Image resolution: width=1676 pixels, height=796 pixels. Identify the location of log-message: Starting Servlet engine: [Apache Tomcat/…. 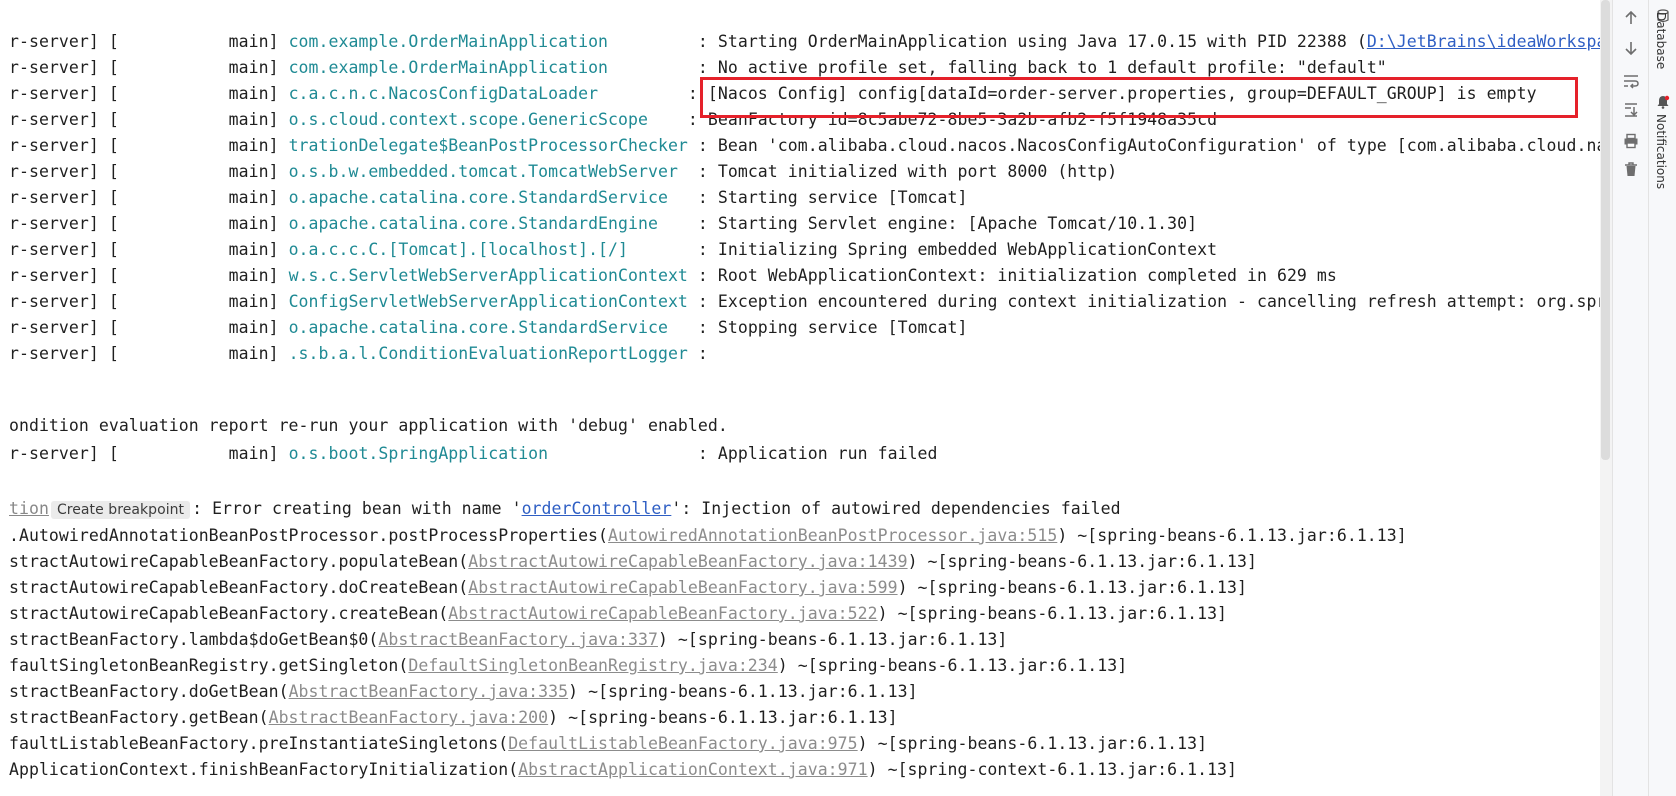
(957, 223).